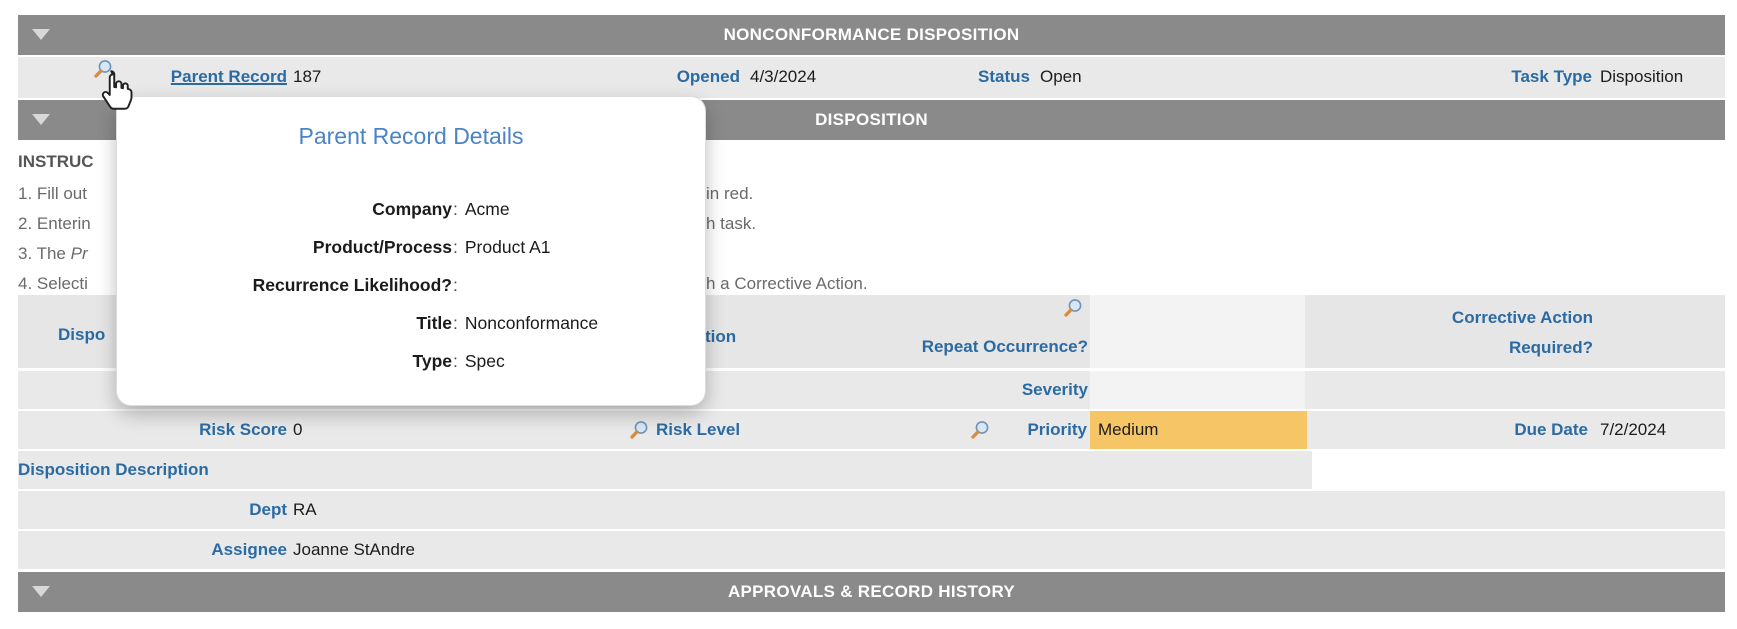 Image resolution: width=1737 pixels, height=629 pixels. I want to click on opened-label: Opened, so click(708, 76).